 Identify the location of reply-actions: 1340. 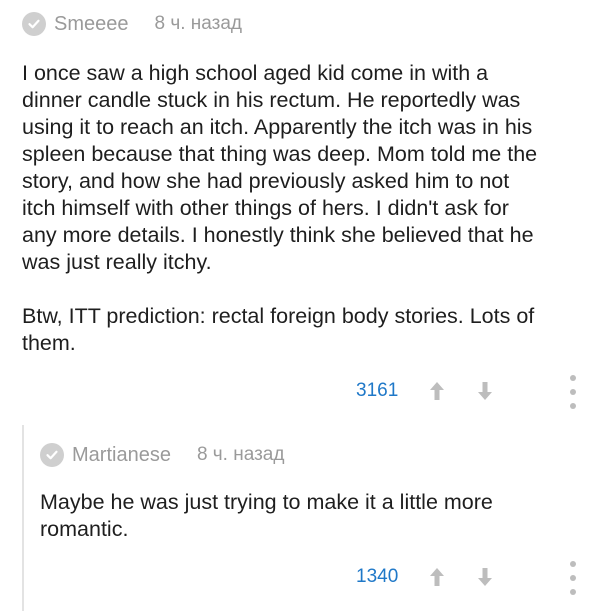
(426, 577).